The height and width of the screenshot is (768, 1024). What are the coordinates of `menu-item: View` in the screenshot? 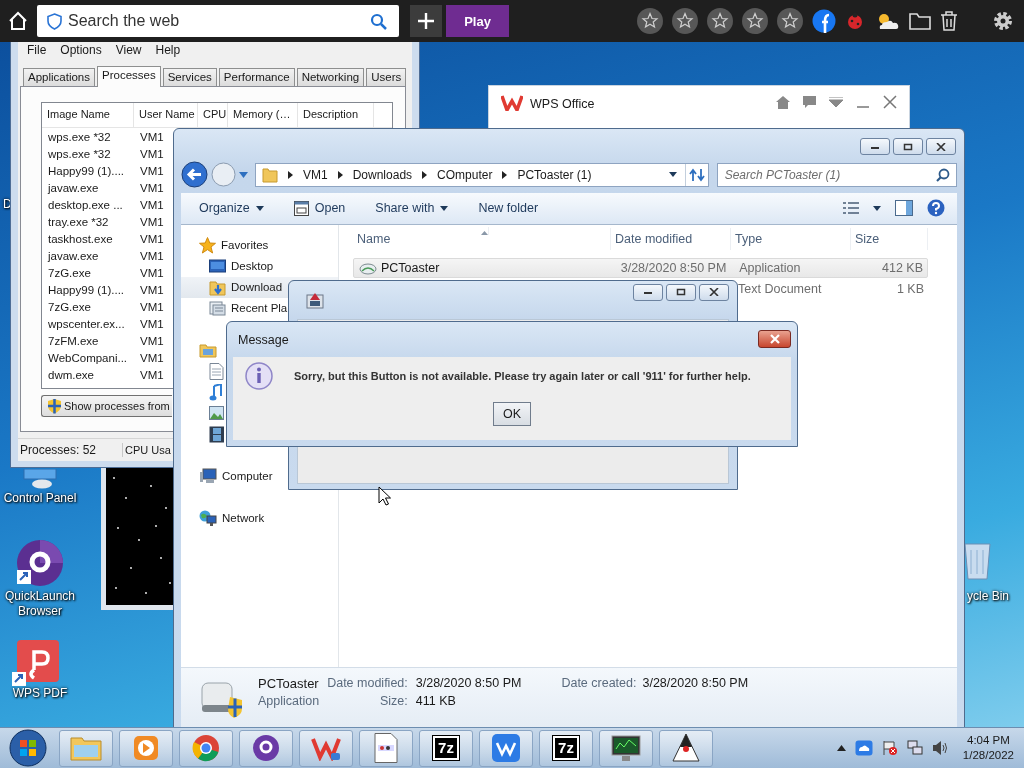 It's located at (128, 50).